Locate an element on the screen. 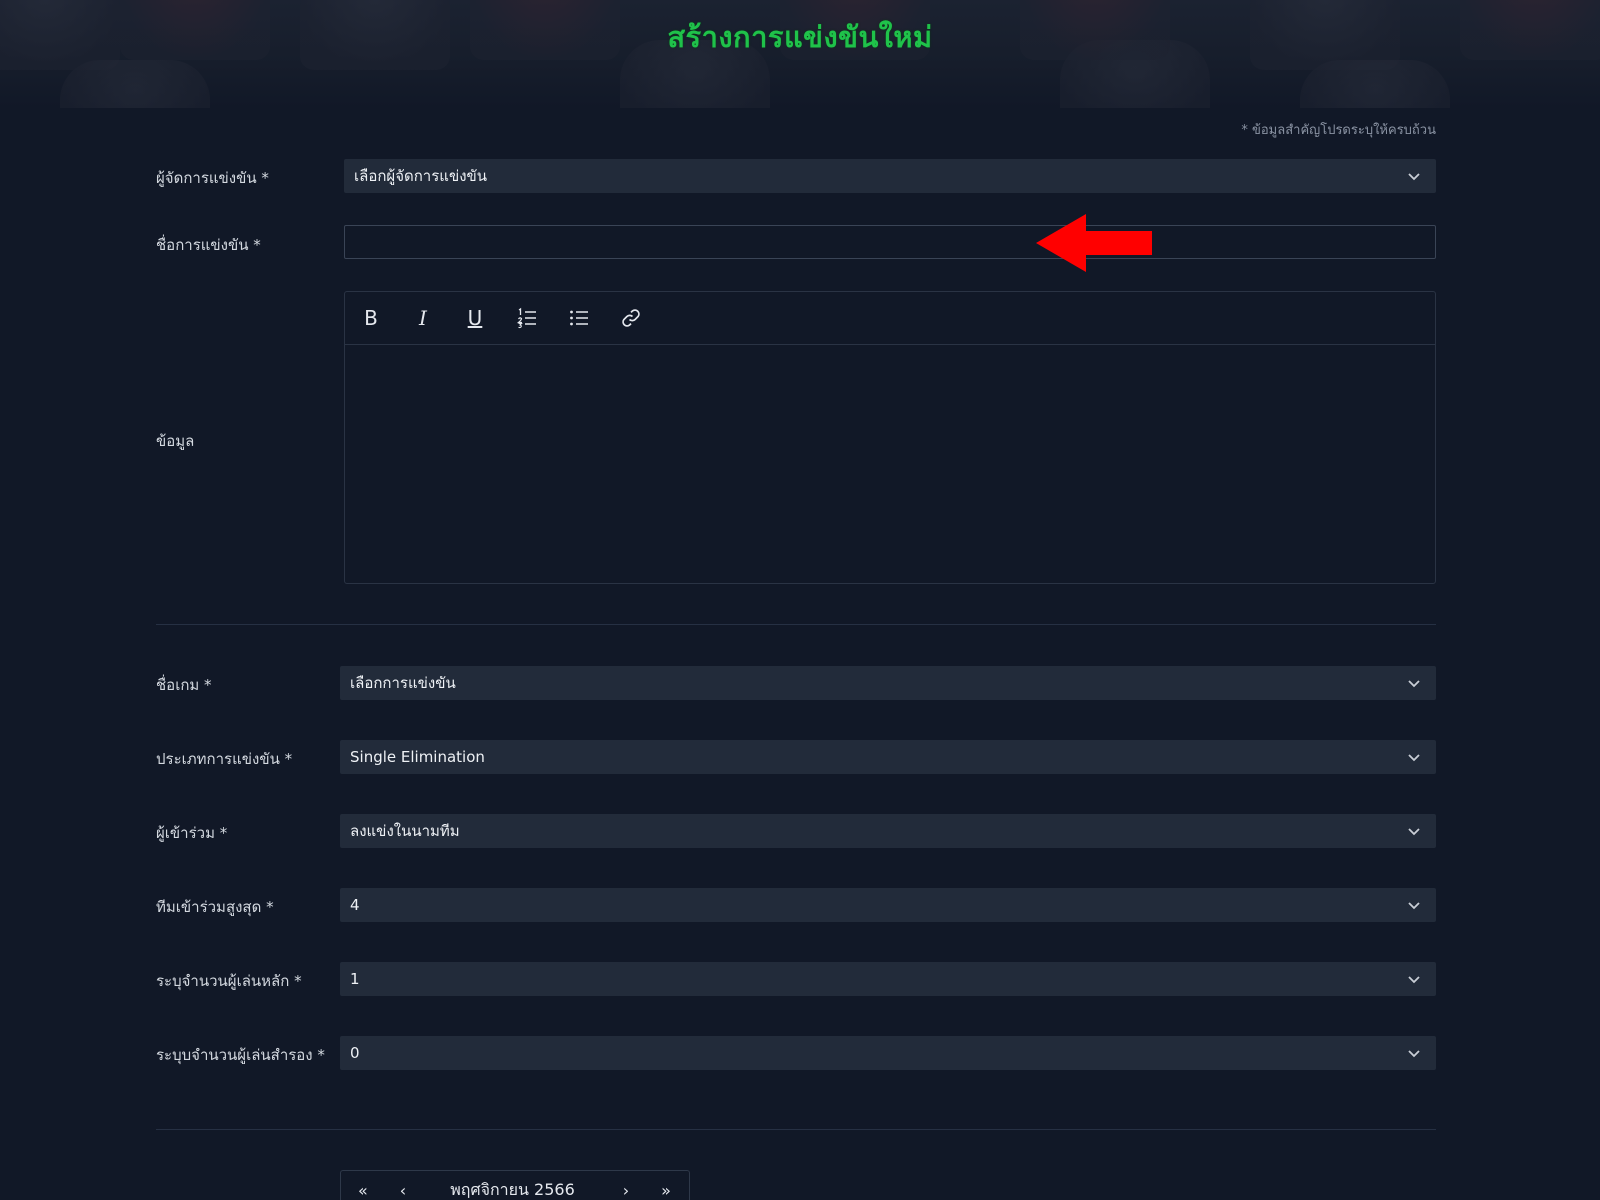 The height and width of the screenshot is (1200, 1600). sub-players-value: 0 is located at coordinates (355, 1053).